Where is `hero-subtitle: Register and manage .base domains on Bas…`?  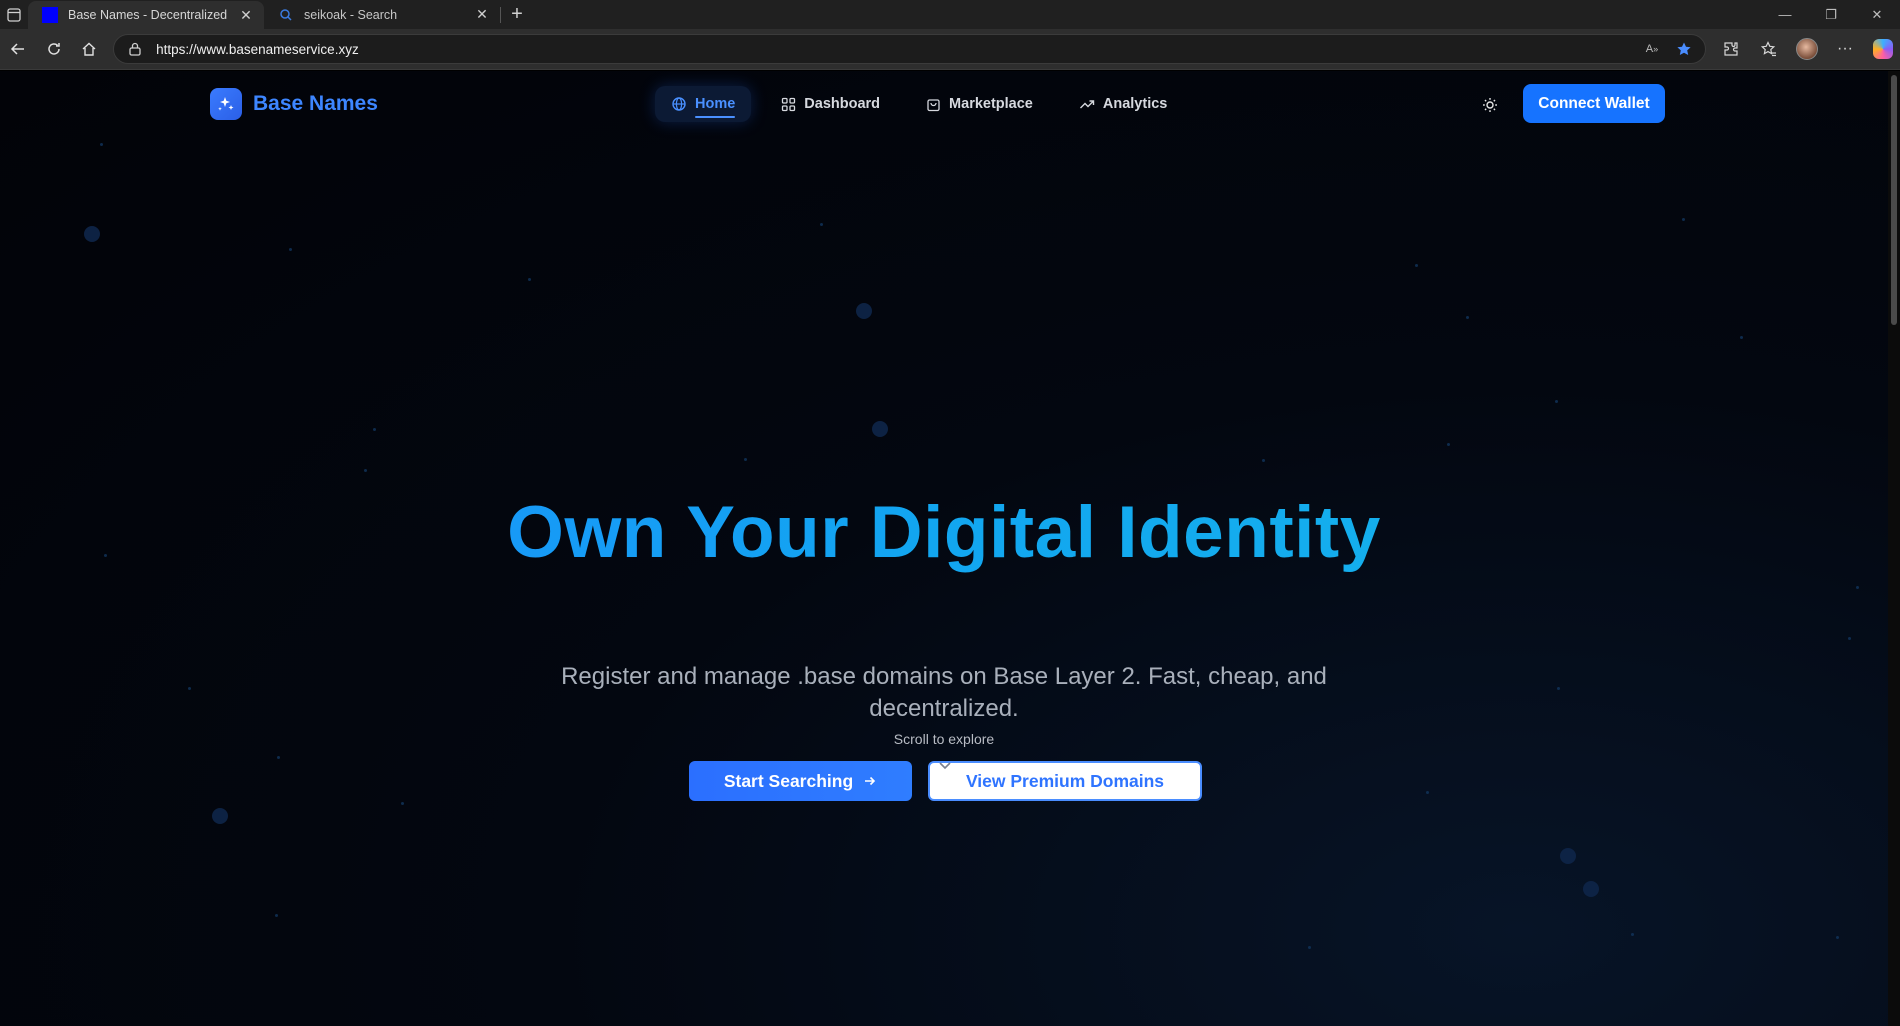
hero-subtitle: Register and manage .base domains on Bas… is located at coordinates (944, 692).